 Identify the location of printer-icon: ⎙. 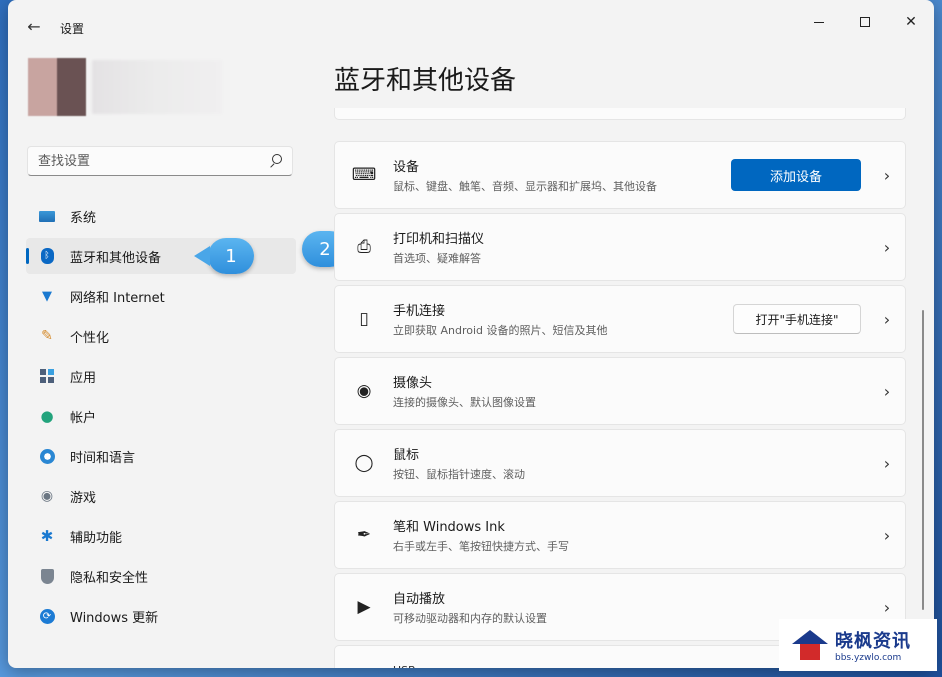
(364, 247).